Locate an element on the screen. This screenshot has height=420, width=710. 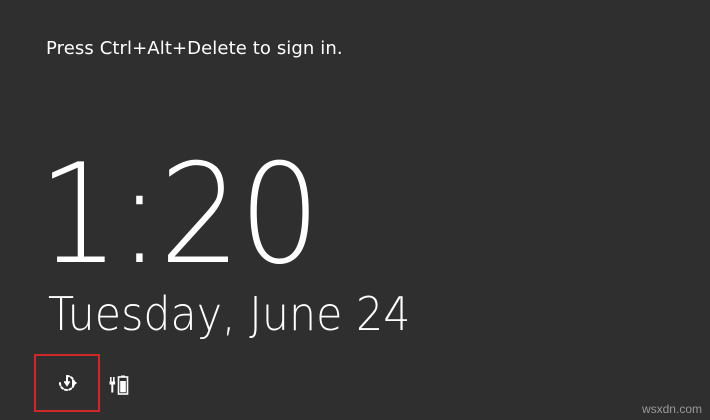
sign-in-prompt: Press Ctrl+Alt+Delete to sign in. is located at coordinates (194, 48).